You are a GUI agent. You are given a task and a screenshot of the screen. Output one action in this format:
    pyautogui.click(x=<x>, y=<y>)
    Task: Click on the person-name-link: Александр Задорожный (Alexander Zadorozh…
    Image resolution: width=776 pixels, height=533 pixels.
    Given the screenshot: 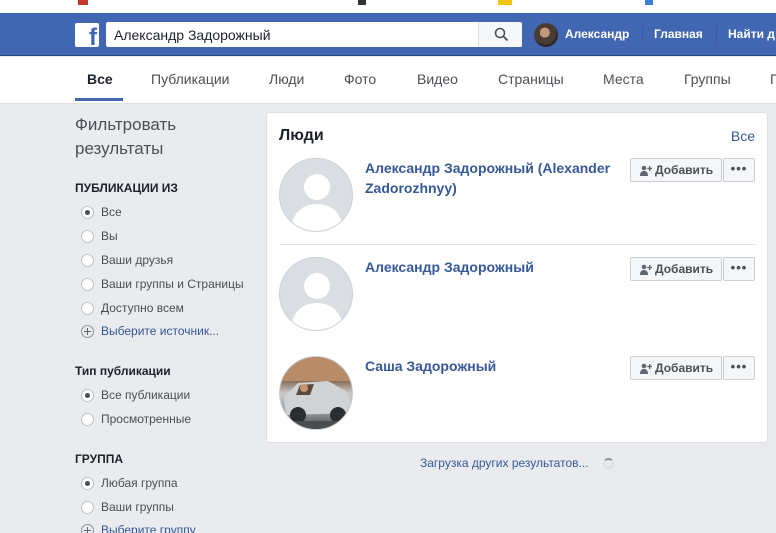 What is the action you would take?
    pyautogui.click(x=495, y=178)
    